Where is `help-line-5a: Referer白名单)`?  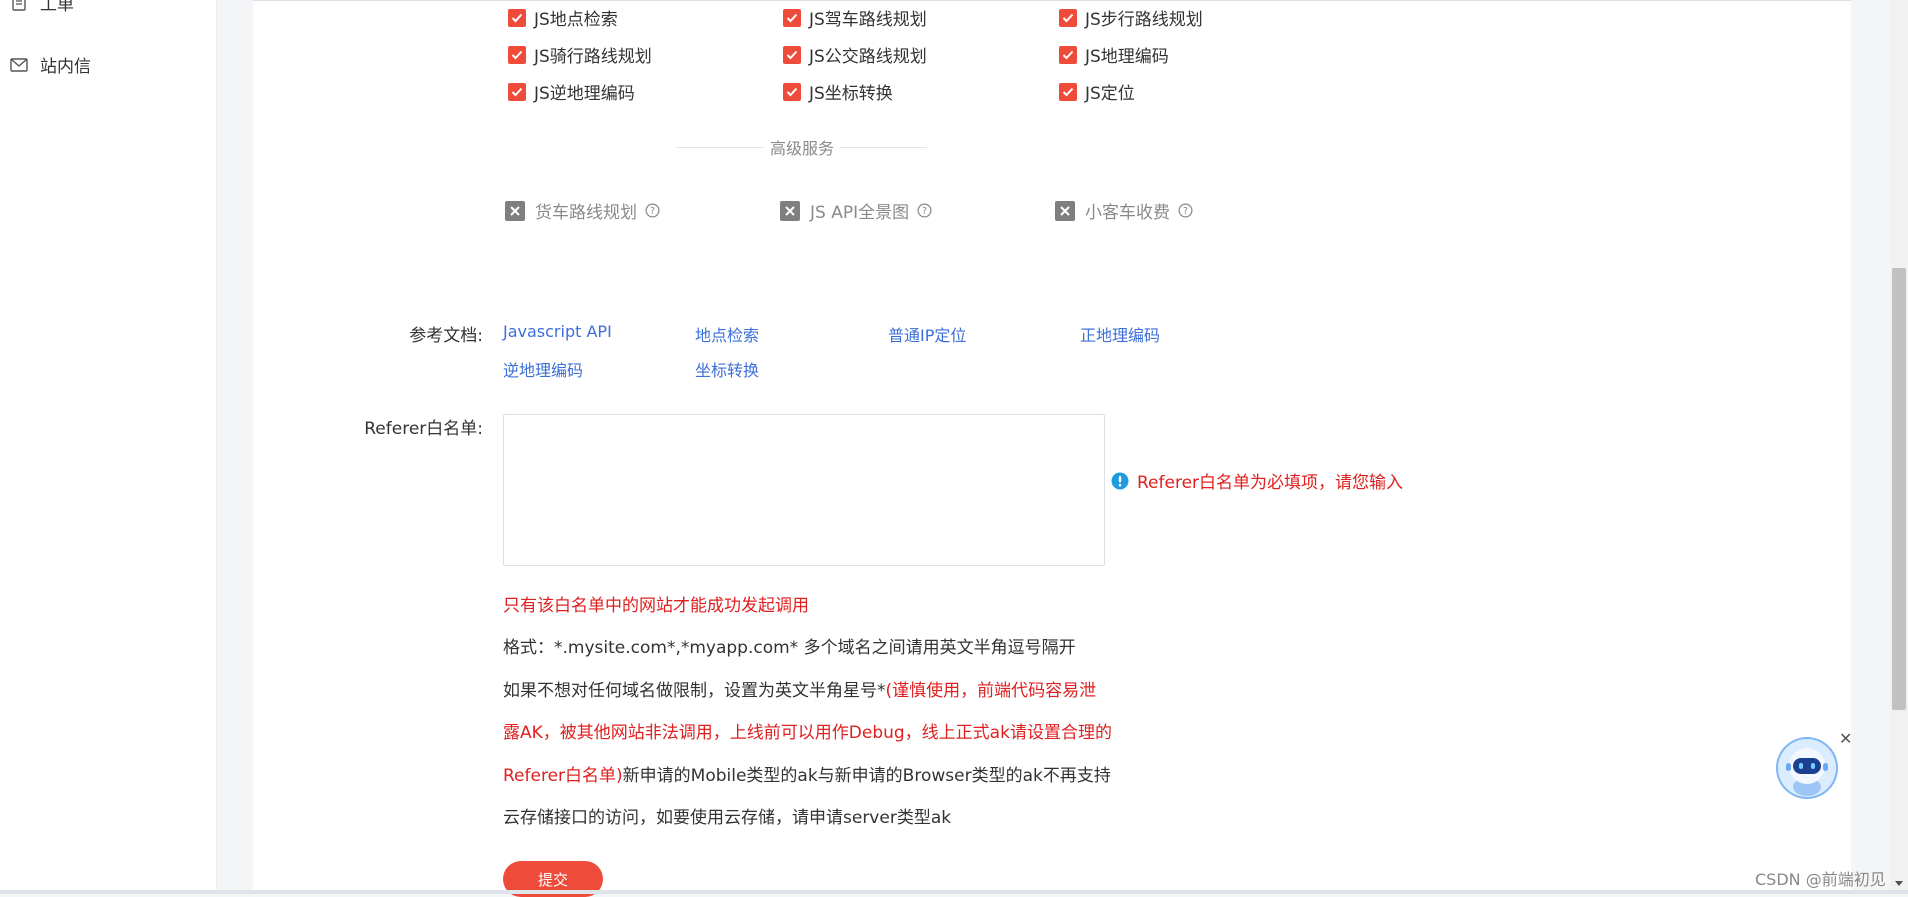 help-line-5a: Referer白名单) is located at coordinates (563, 776).